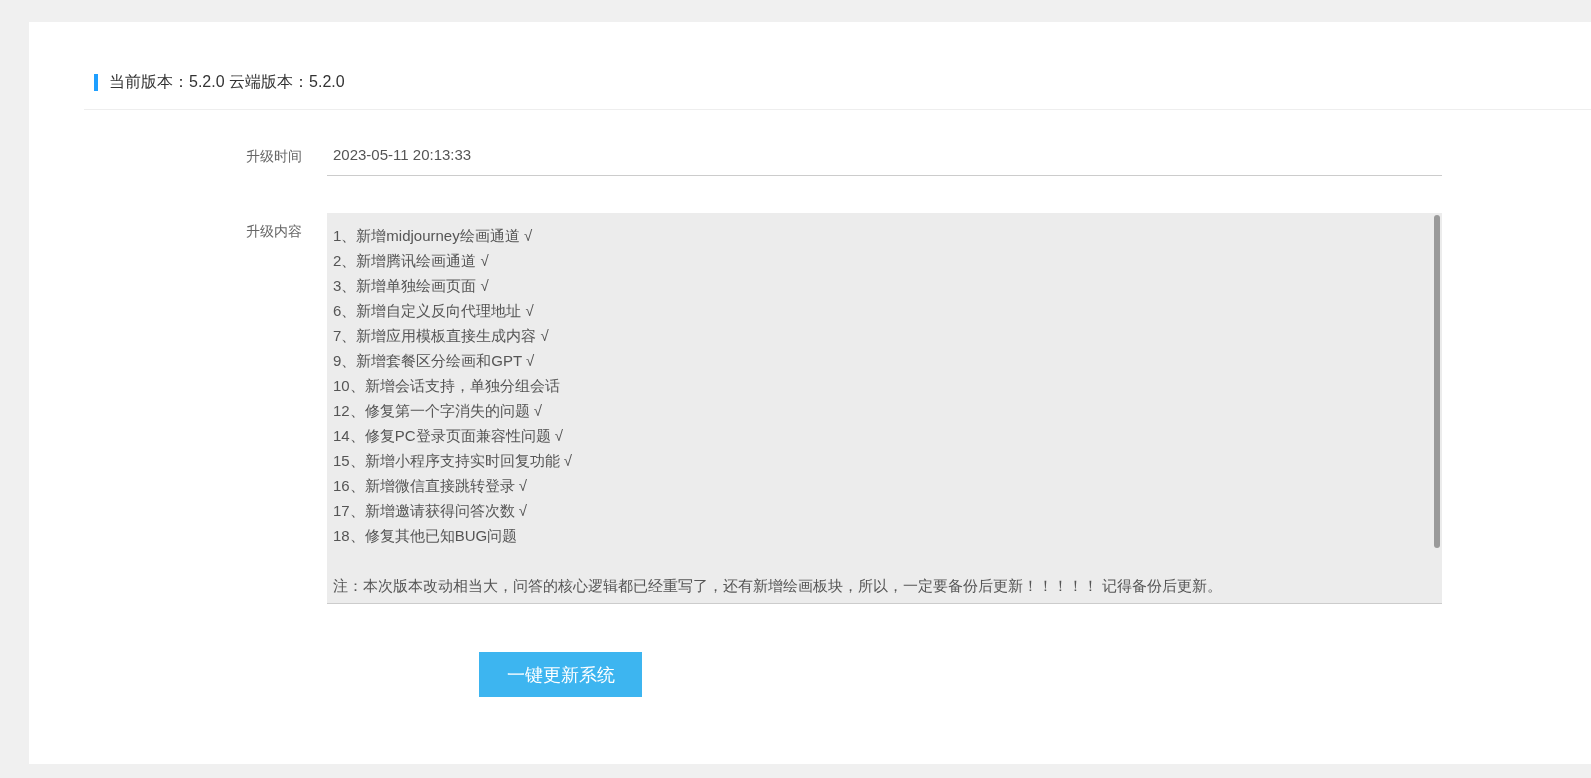 This screenshot has width=1591, height=778. What do you see at coordinates (447, 386) in the screenshot?
I see `content-line: 10、新增会话支持，单独分组会话` at bounding box center [447, 386].